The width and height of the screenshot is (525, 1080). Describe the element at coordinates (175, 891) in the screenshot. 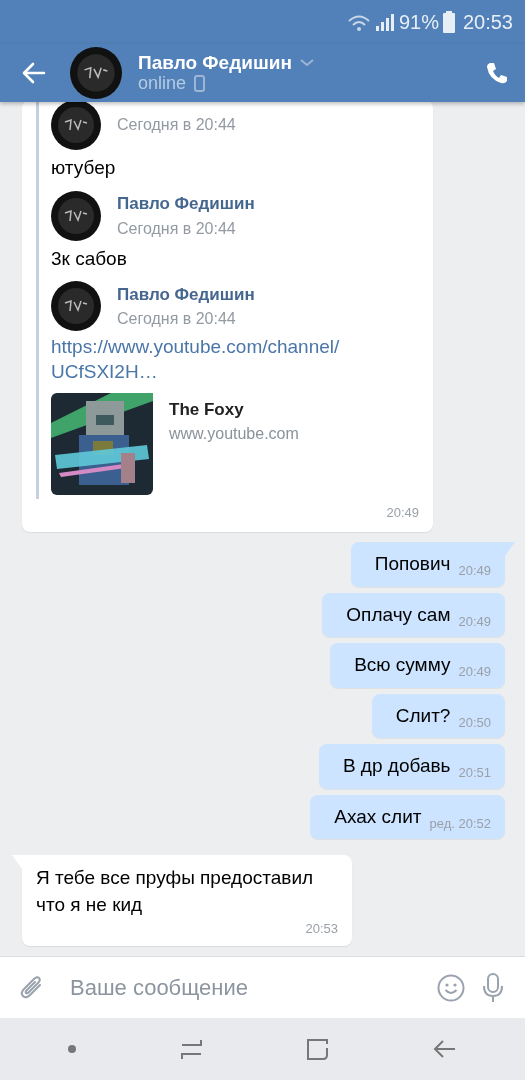

I see `message-text: Я тебе все пруфы предоставил что я не кид` at that location.